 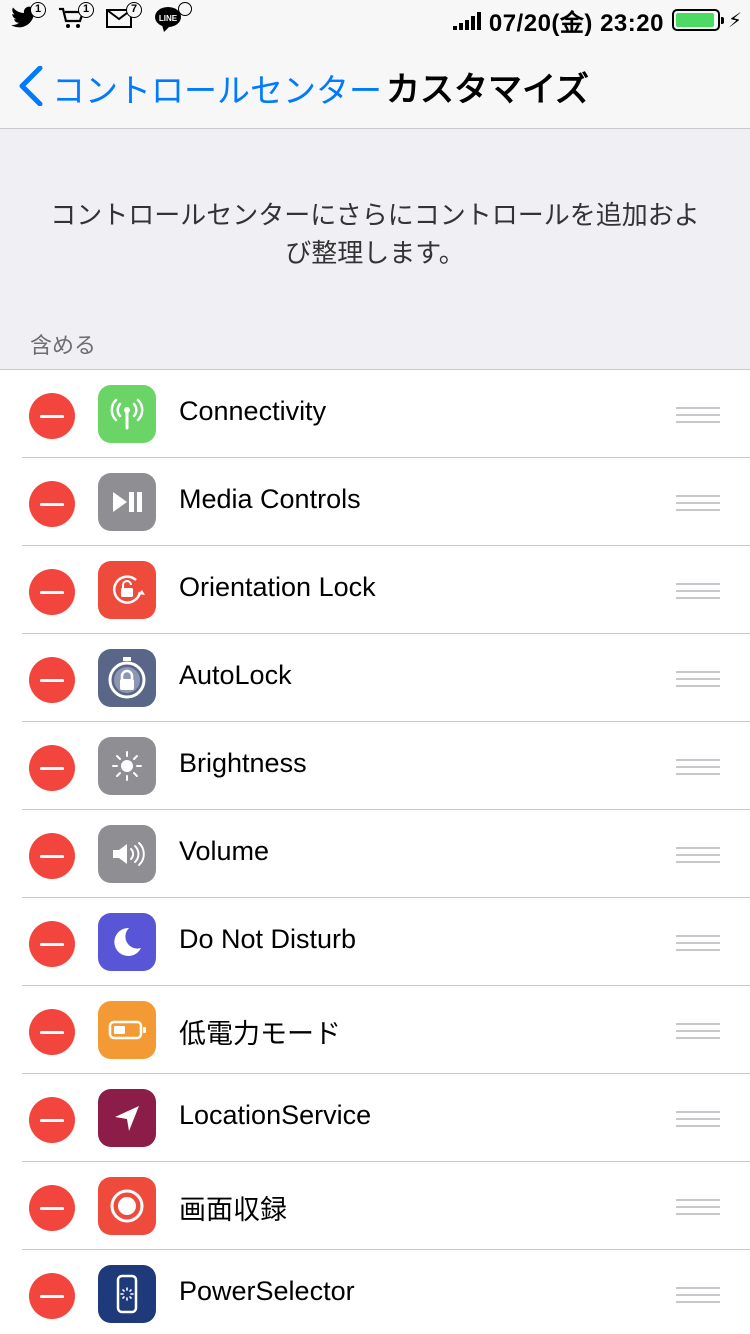 What do you see at coordinates (375, 502) in the screenshot?
I see `list-item: Media Controls` at bounding box center [375, 502].